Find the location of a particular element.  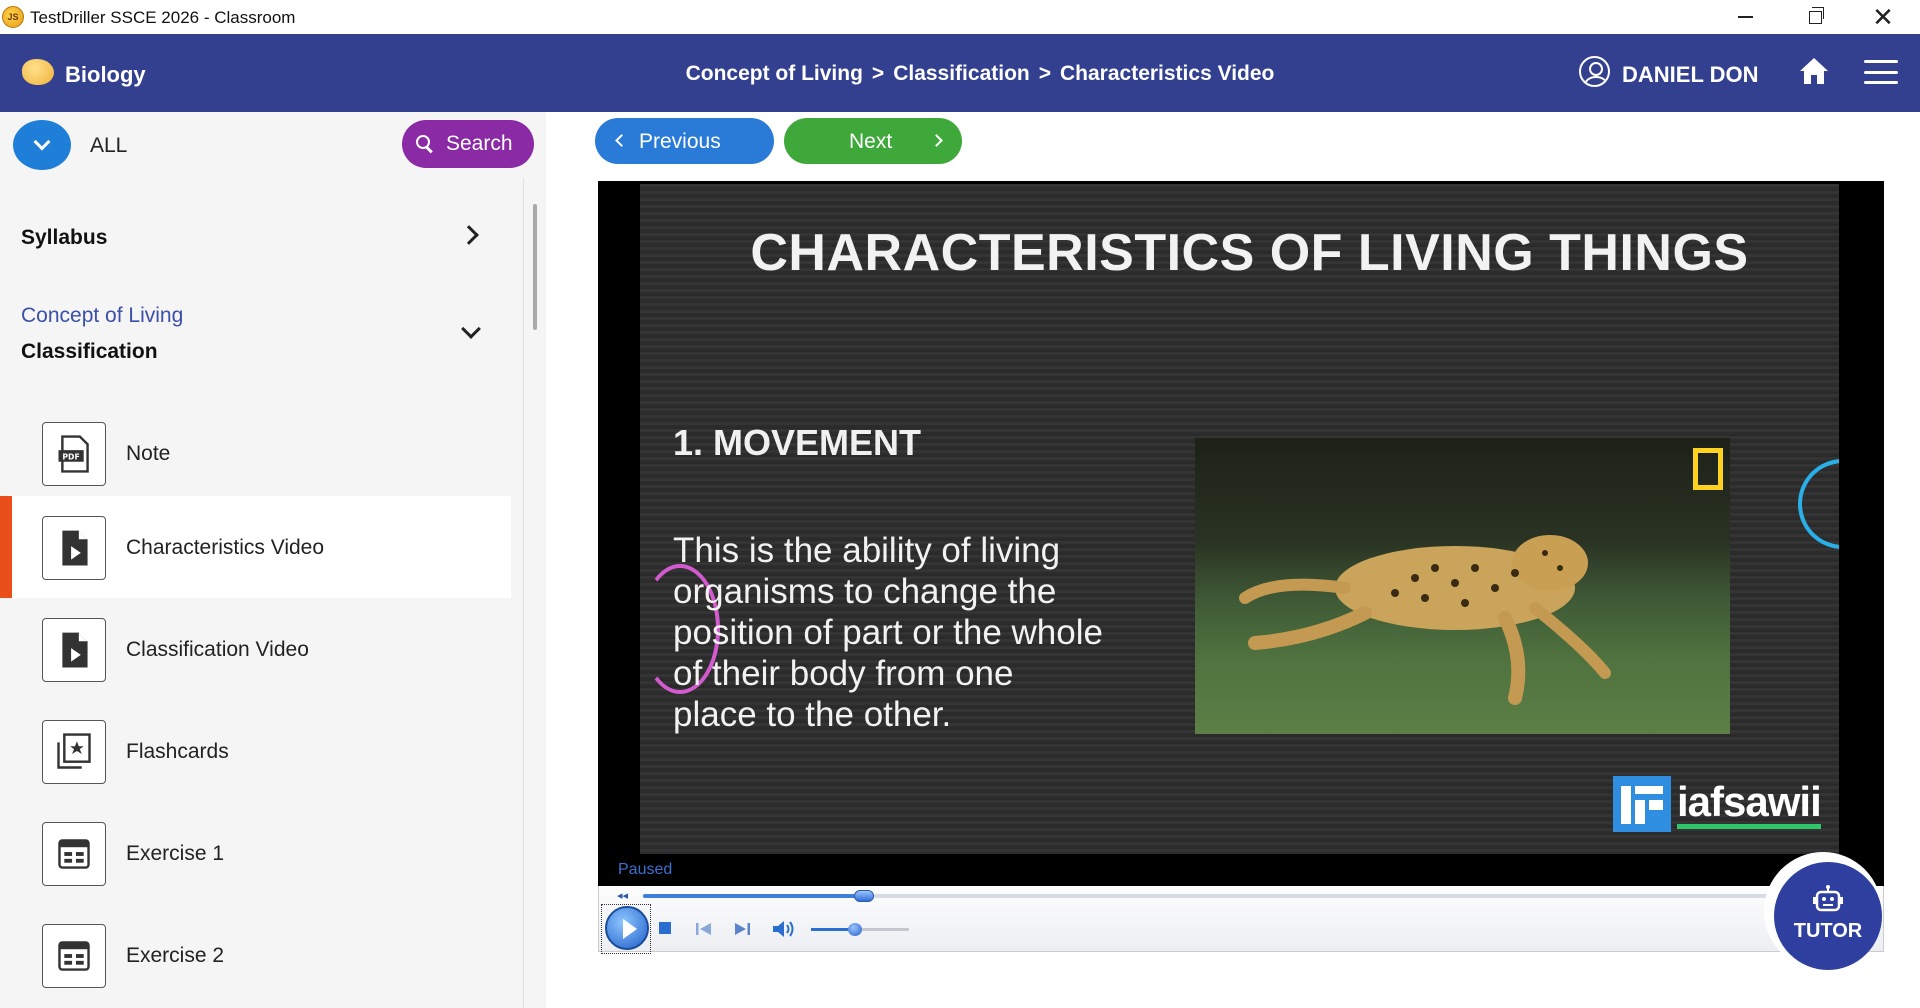

close-button: ✕ is located at coordinates (1883, 17).